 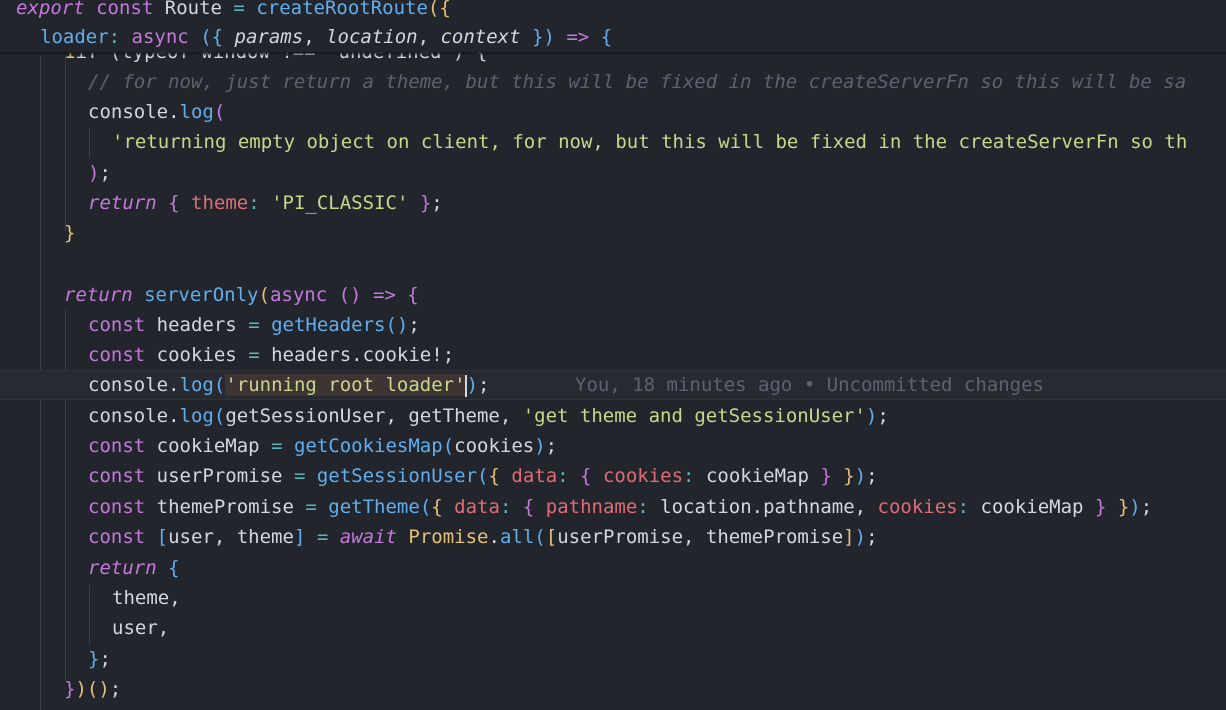 What do you see at coordinates (397, 476) in the screenshot?
I see `getsessionuser-fn: getSessionUser` at bounding box center [397, 476].